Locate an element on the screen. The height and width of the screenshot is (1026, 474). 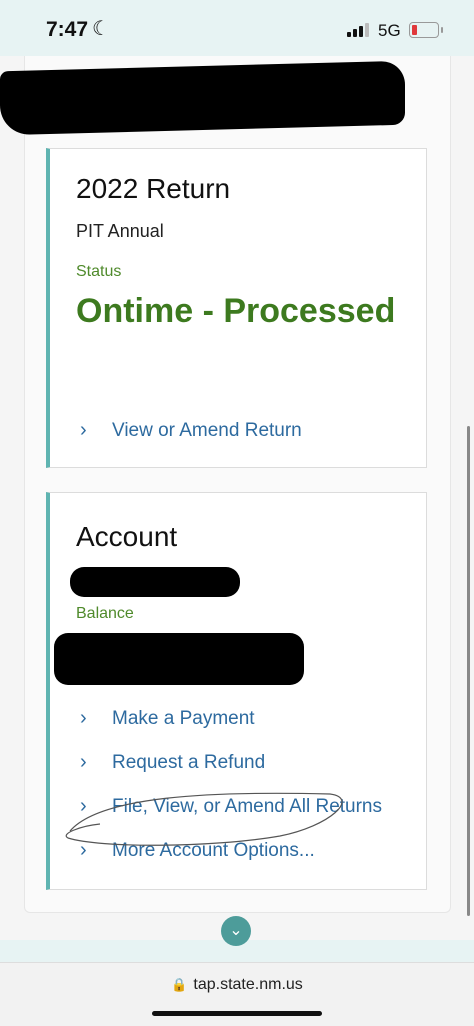
redacted-header is located at coordinates (202, 98).